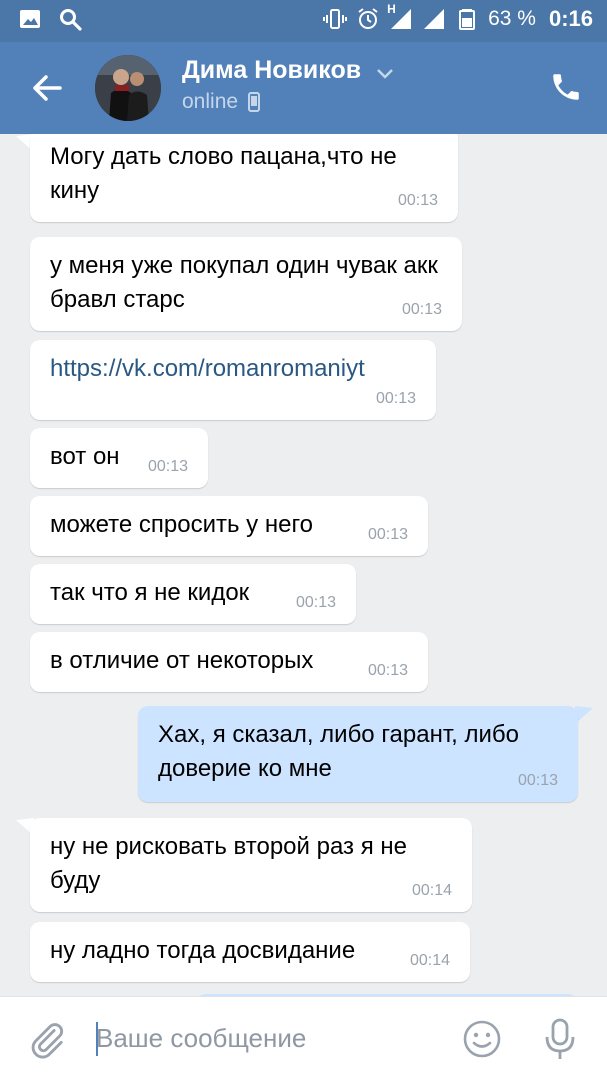 The image size is (607, 1080). I want to click on chat-header: Дима Новиков online, so click(303, 88).